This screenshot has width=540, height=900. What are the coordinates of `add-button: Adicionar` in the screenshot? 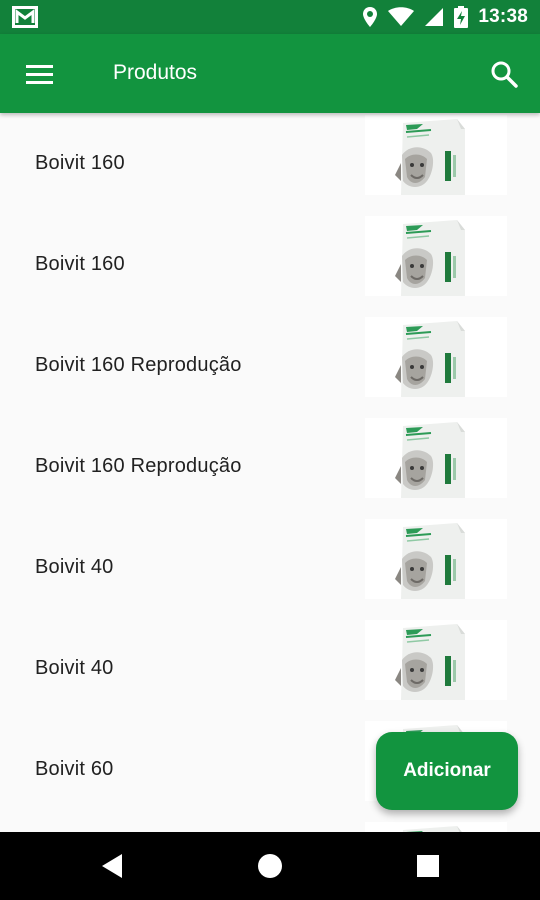 It's located at (447, 771).